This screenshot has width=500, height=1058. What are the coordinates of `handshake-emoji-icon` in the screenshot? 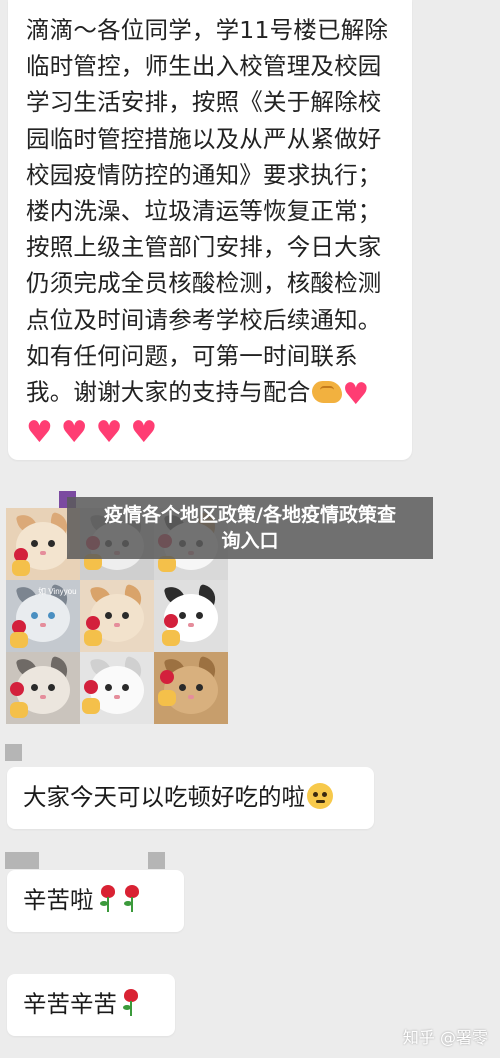 It's located at (327, 392).